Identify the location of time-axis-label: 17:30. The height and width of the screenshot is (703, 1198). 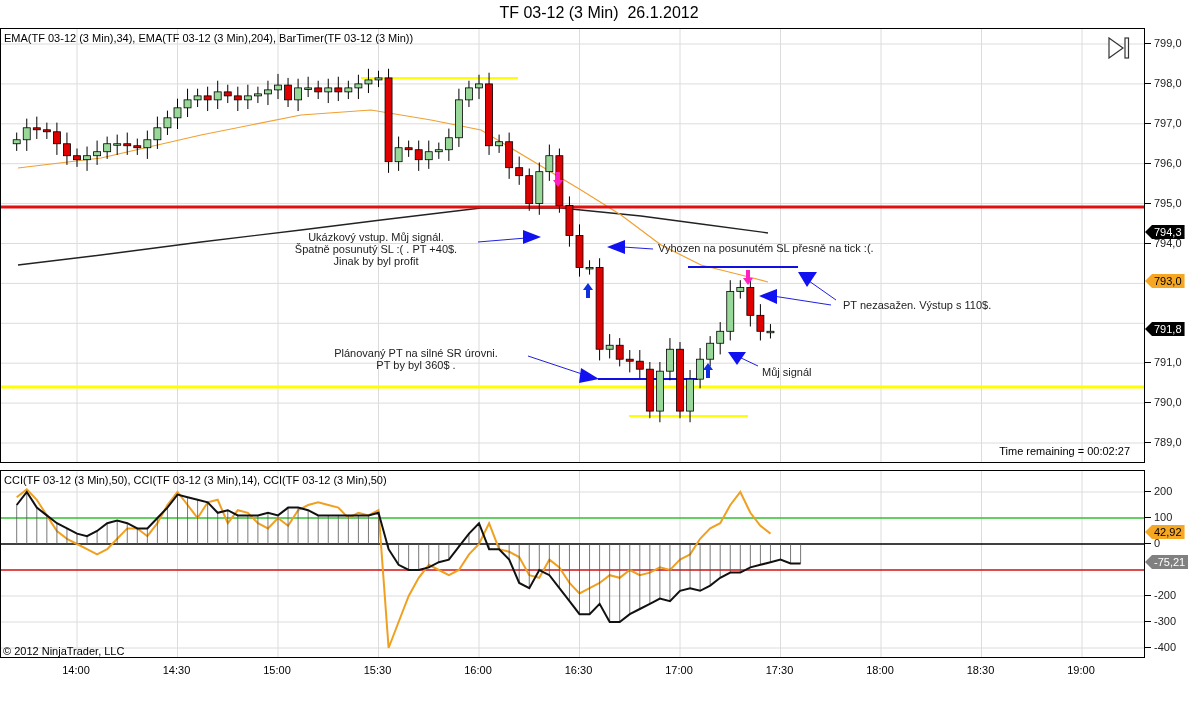
(779, 670).